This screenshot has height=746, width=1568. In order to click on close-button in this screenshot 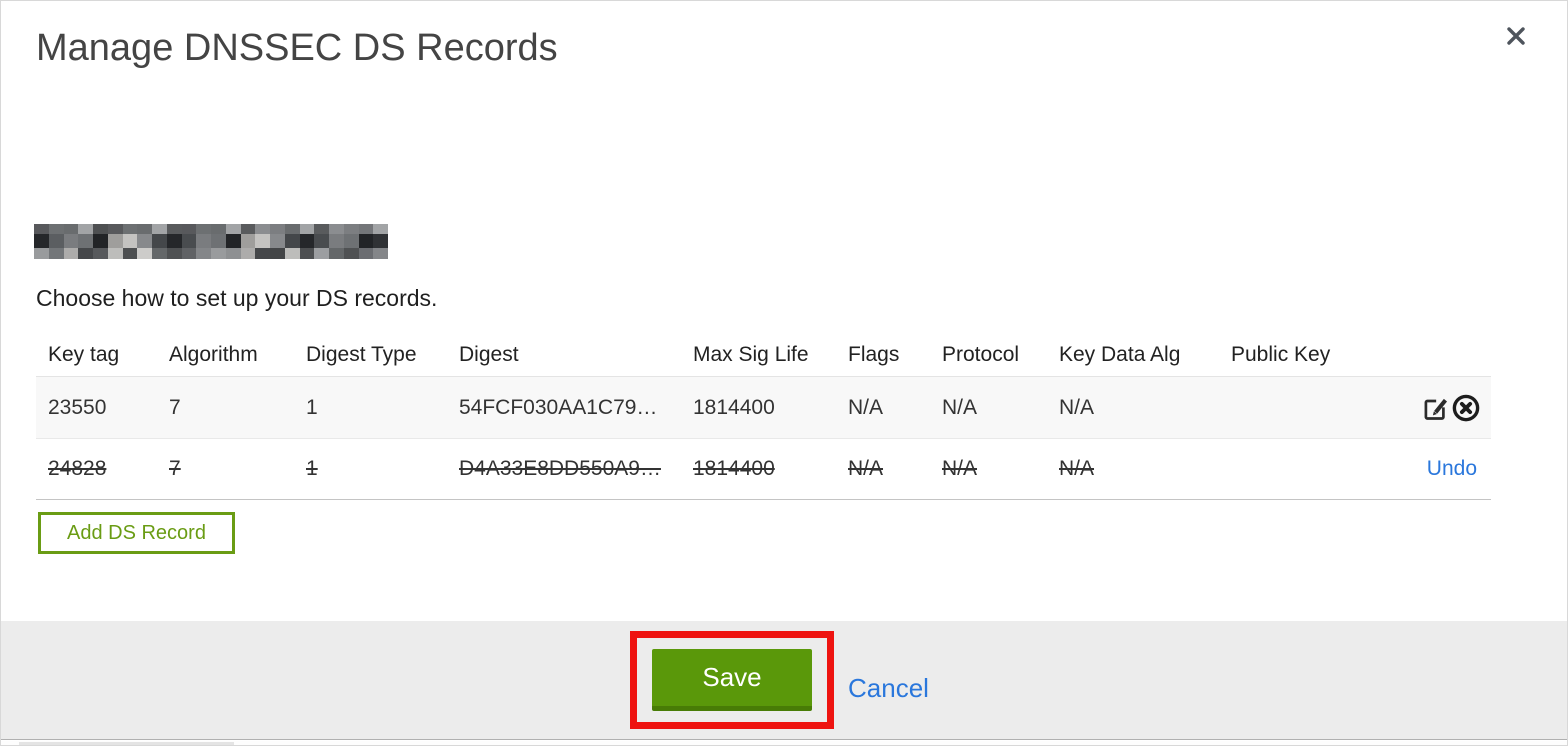, I will do `click(1516, 36)`.